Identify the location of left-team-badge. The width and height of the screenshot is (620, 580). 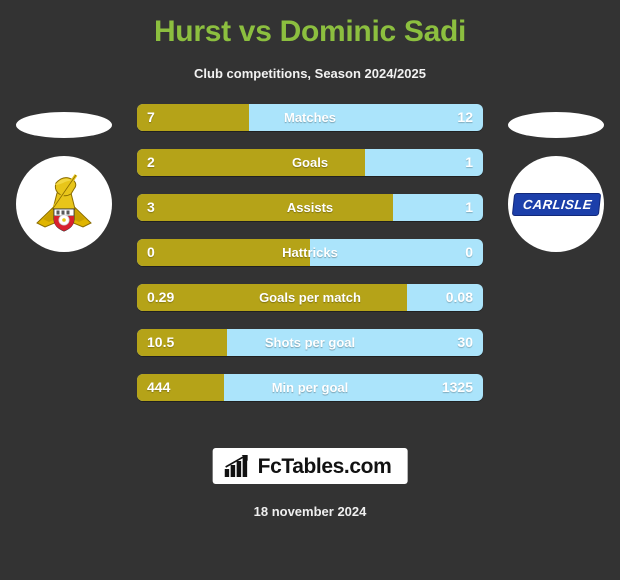
(64, 204).